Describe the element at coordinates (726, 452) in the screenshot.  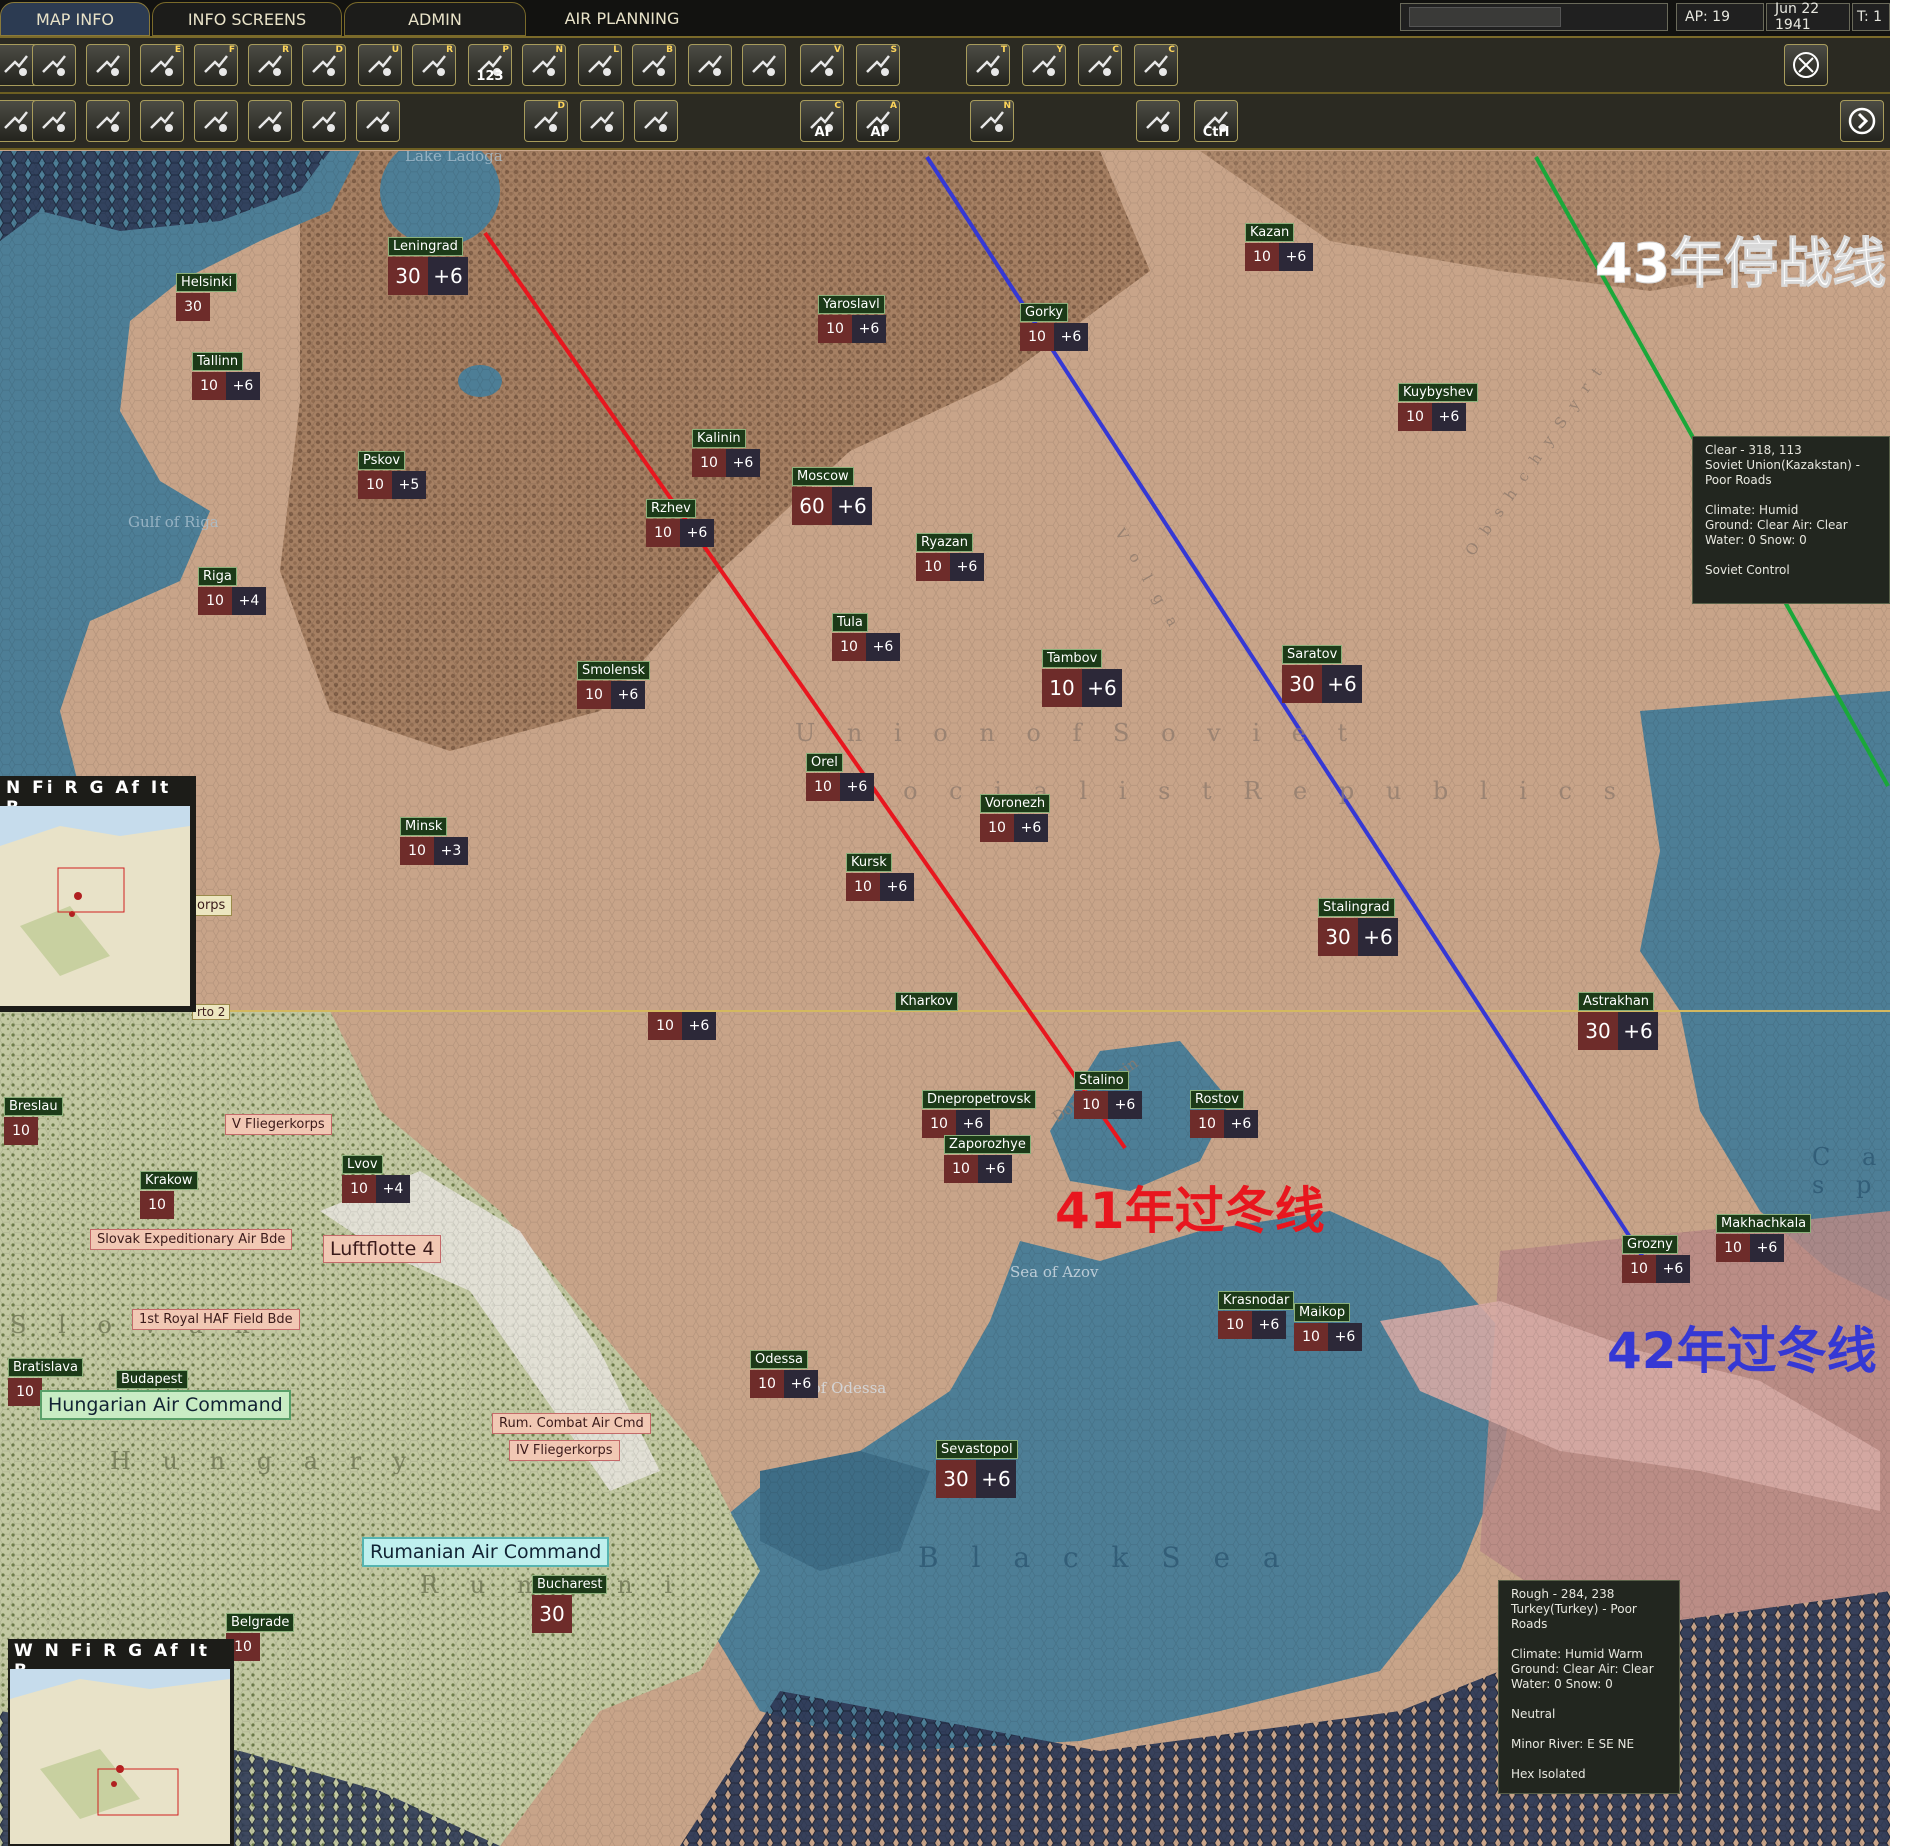
I see `city-marker: Kalinin 10 +6` at that location.